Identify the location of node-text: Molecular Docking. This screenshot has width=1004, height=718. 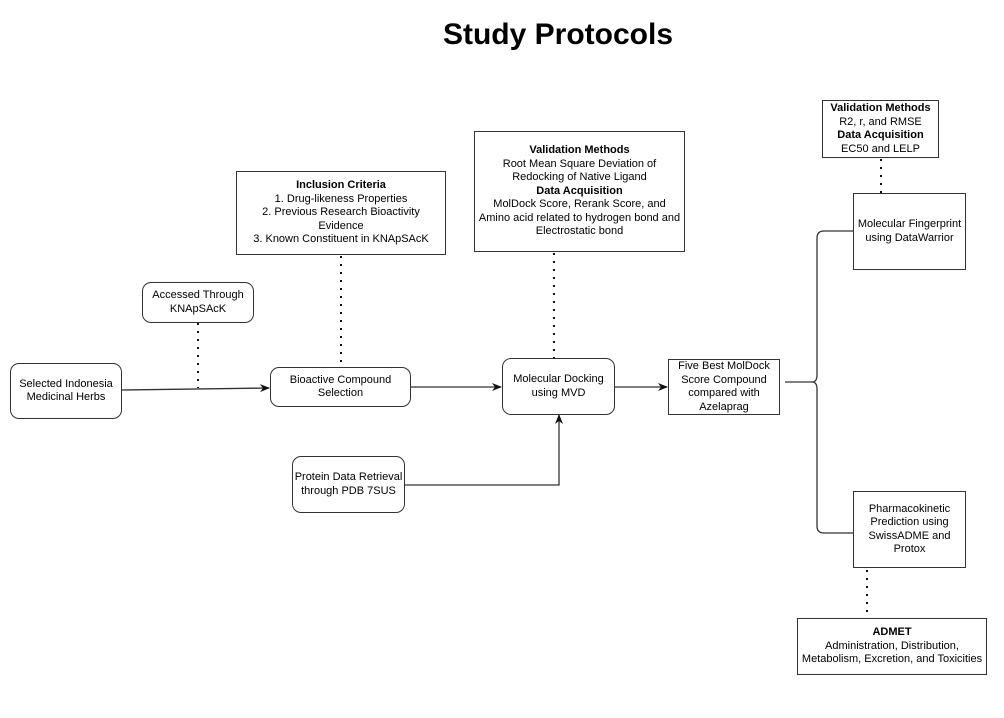
(558, 379).